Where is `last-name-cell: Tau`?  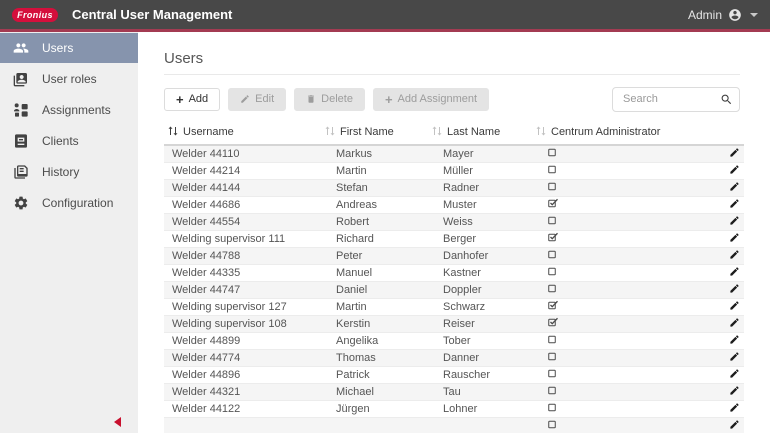 last-name-cell: Tau is located at coordinates (483, 392).